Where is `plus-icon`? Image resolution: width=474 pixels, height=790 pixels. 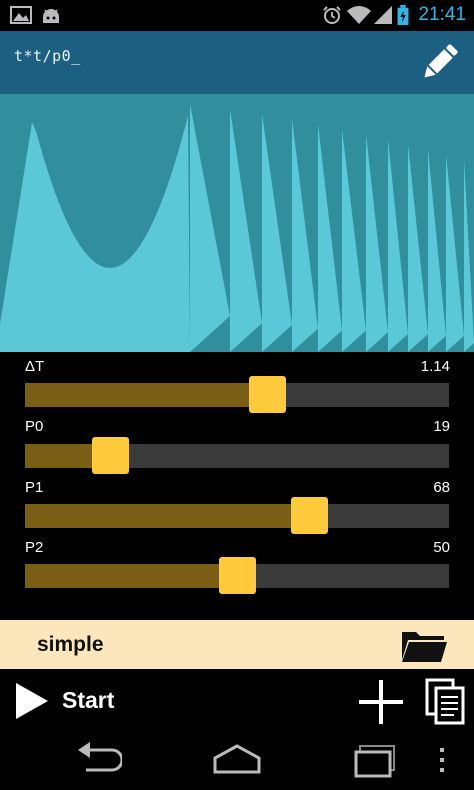
plus-icon is located at coordinates (381, 702).